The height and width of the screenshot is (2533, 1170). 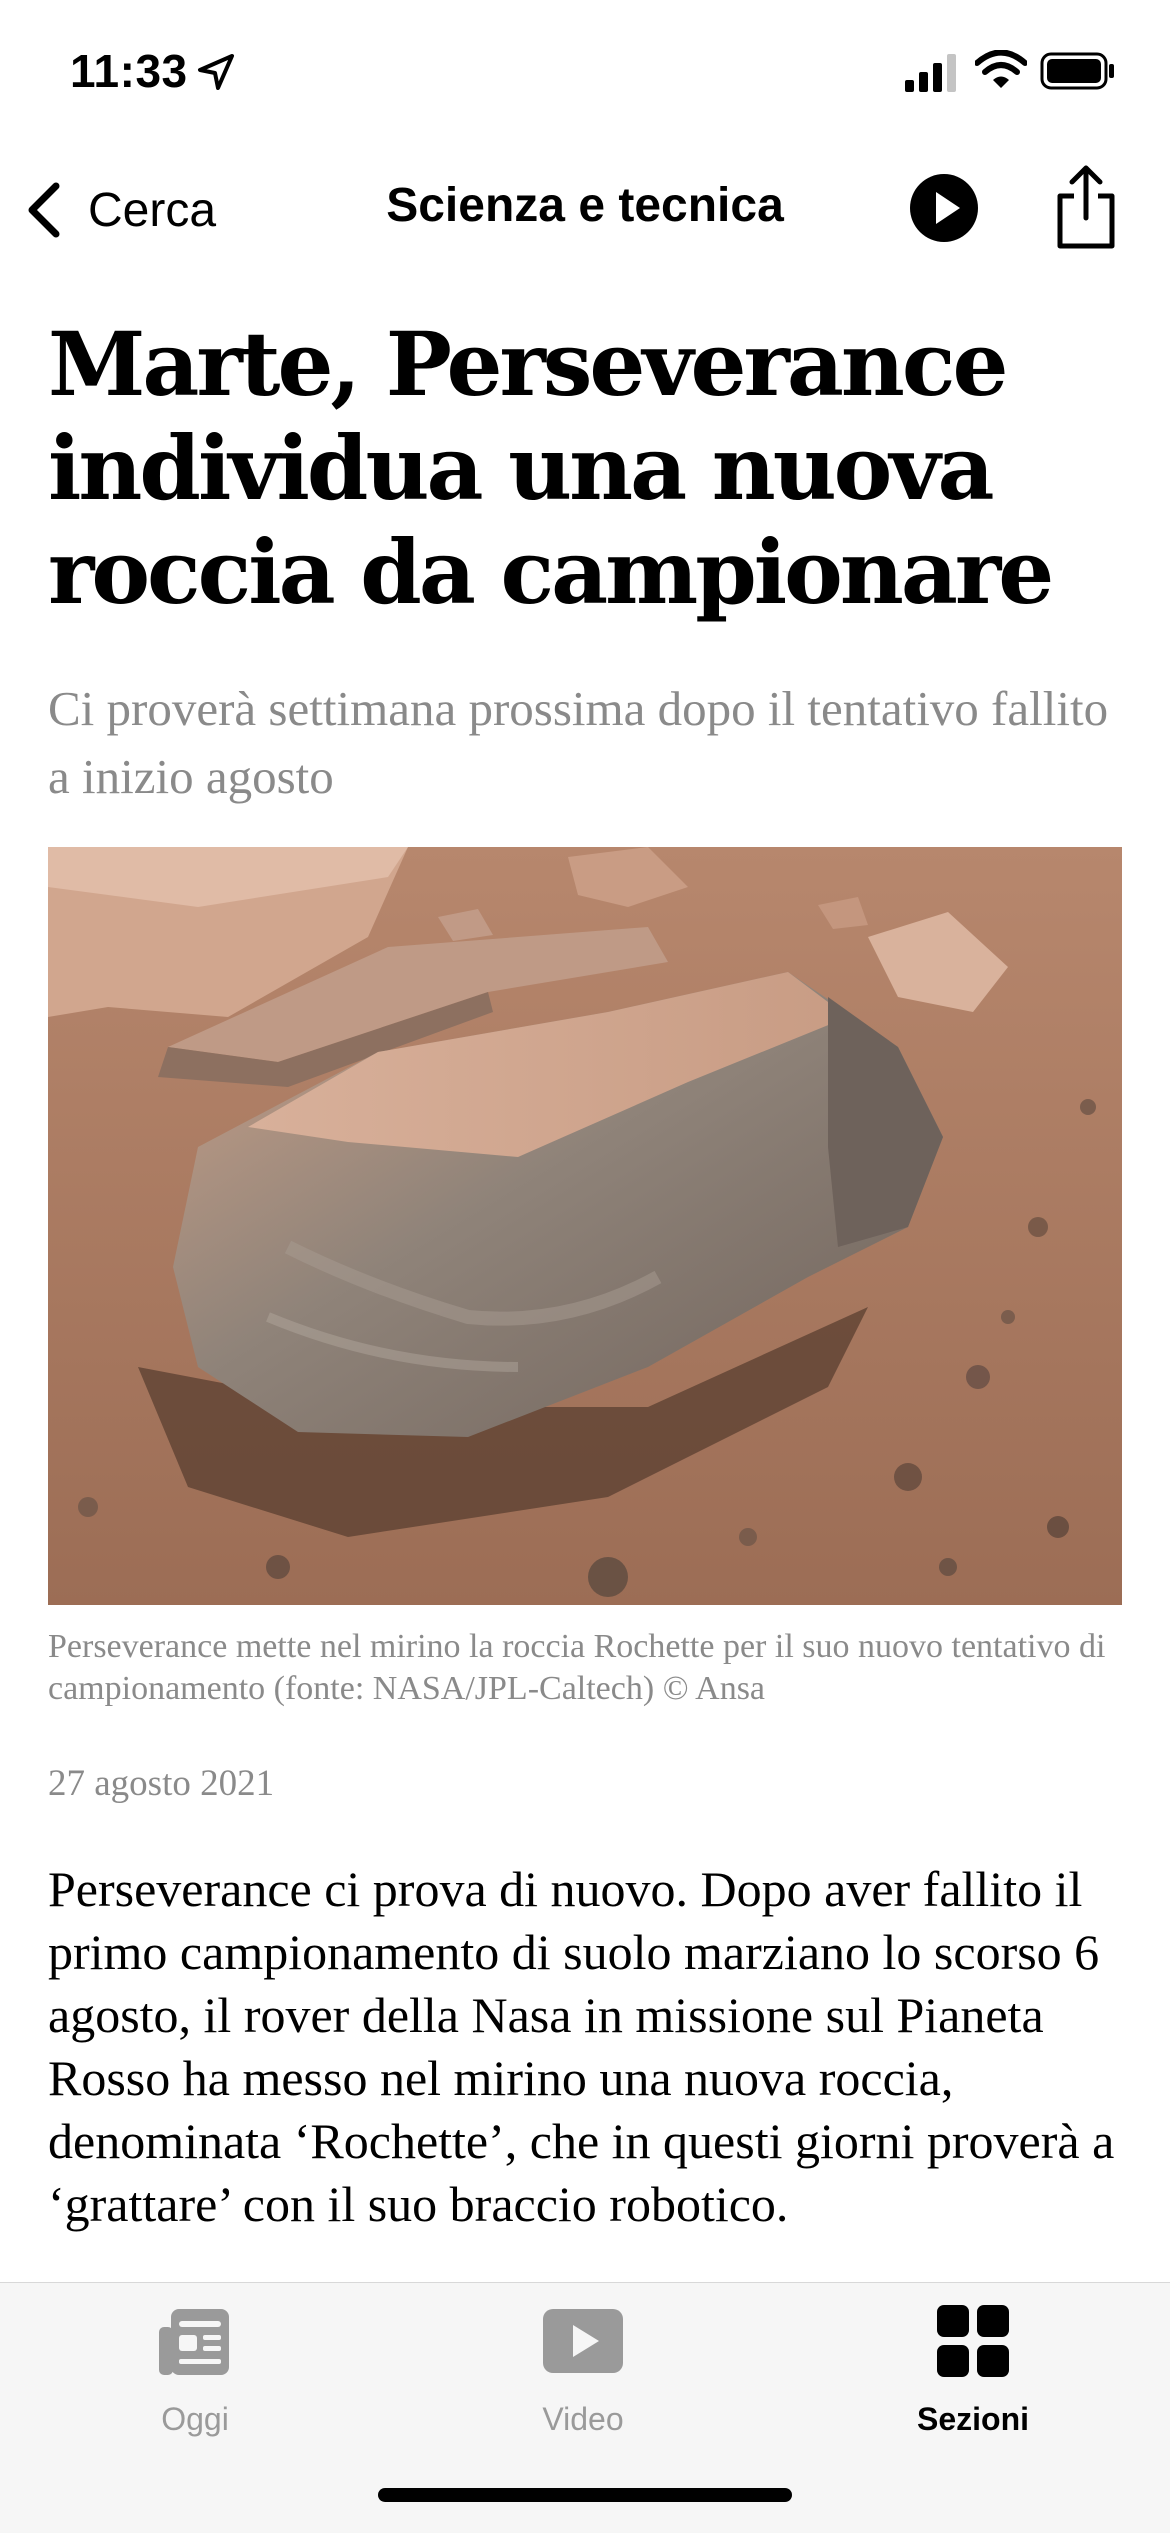 I want to click on video-play-icon, so click(x=583, y=2341).